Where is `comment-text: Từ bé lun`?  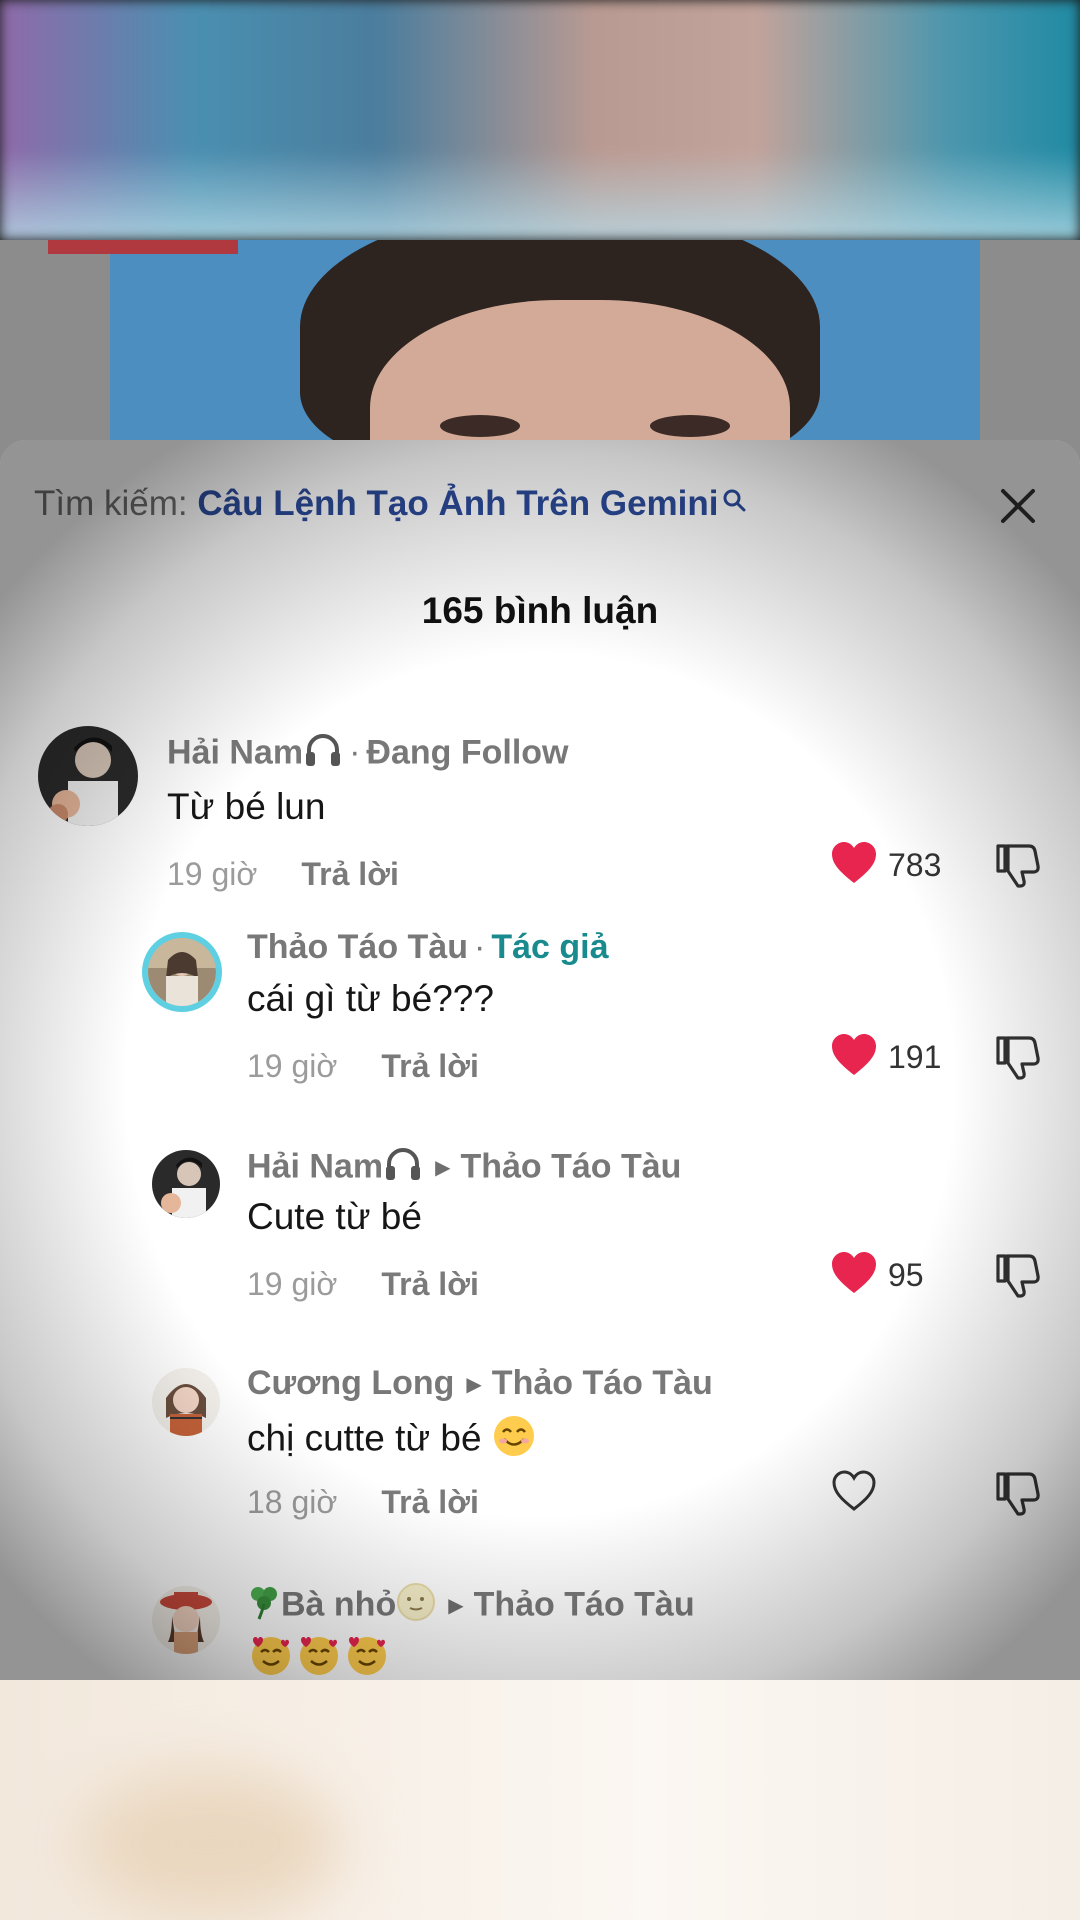
comment-text: Từ bé lun is located at coordinates (246, 806).